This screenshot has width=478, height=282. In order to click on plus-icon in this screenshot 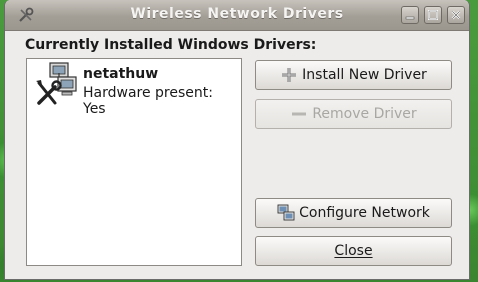, I will do `click(289, 75)`.